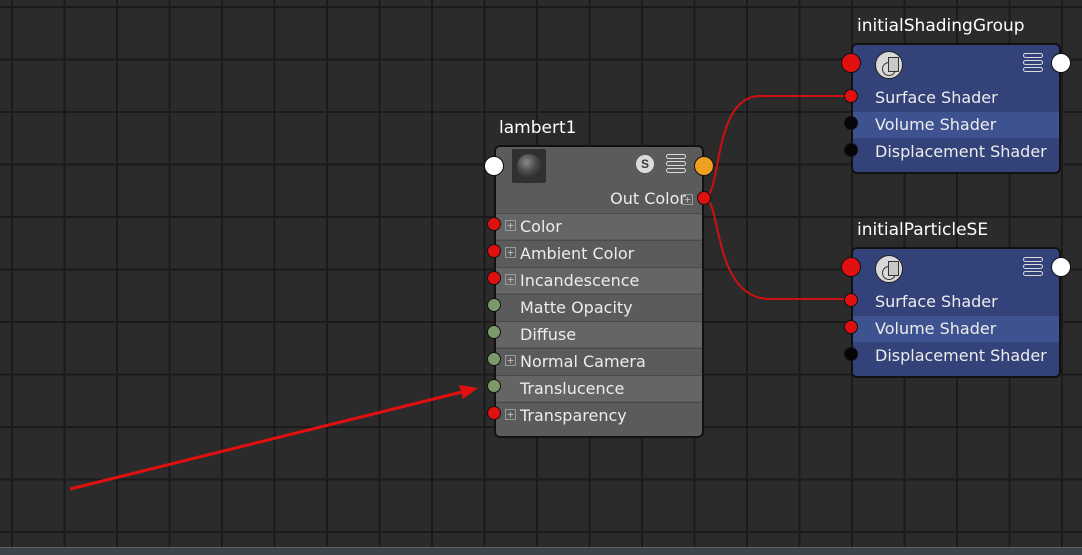  Describe the element at coordinates (583, 361) in the screenshot. I see `attribute-label: Normal Camera` at that location.